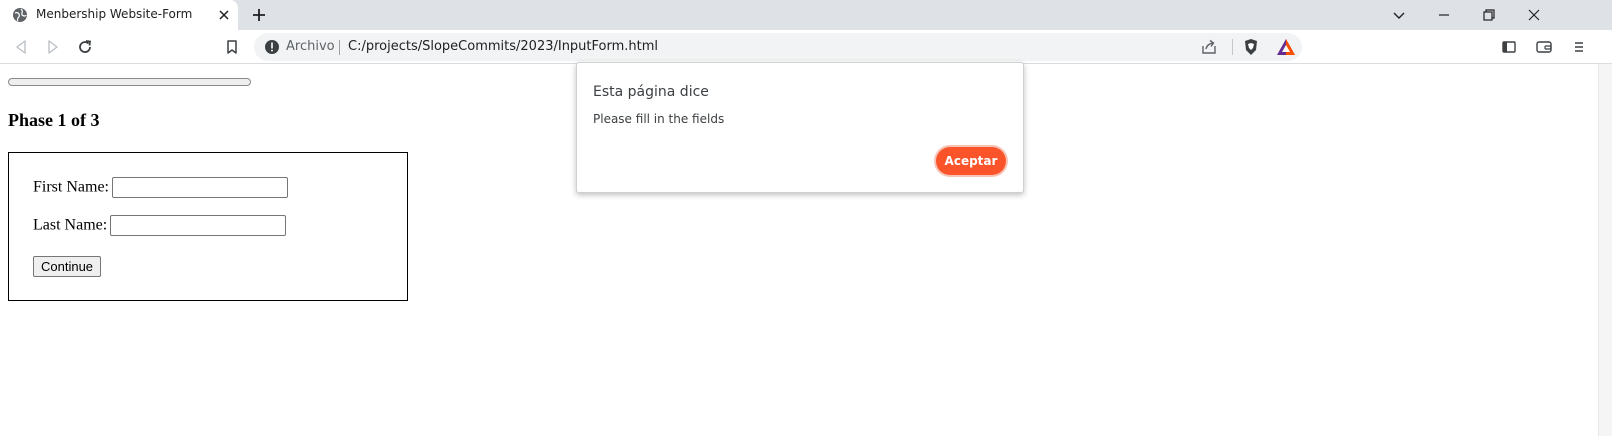 This screenshot has height=436, width=1612. Describe the element at coordinates (339, 47) in the screenshot. I see `omnibox-separator` at that location.